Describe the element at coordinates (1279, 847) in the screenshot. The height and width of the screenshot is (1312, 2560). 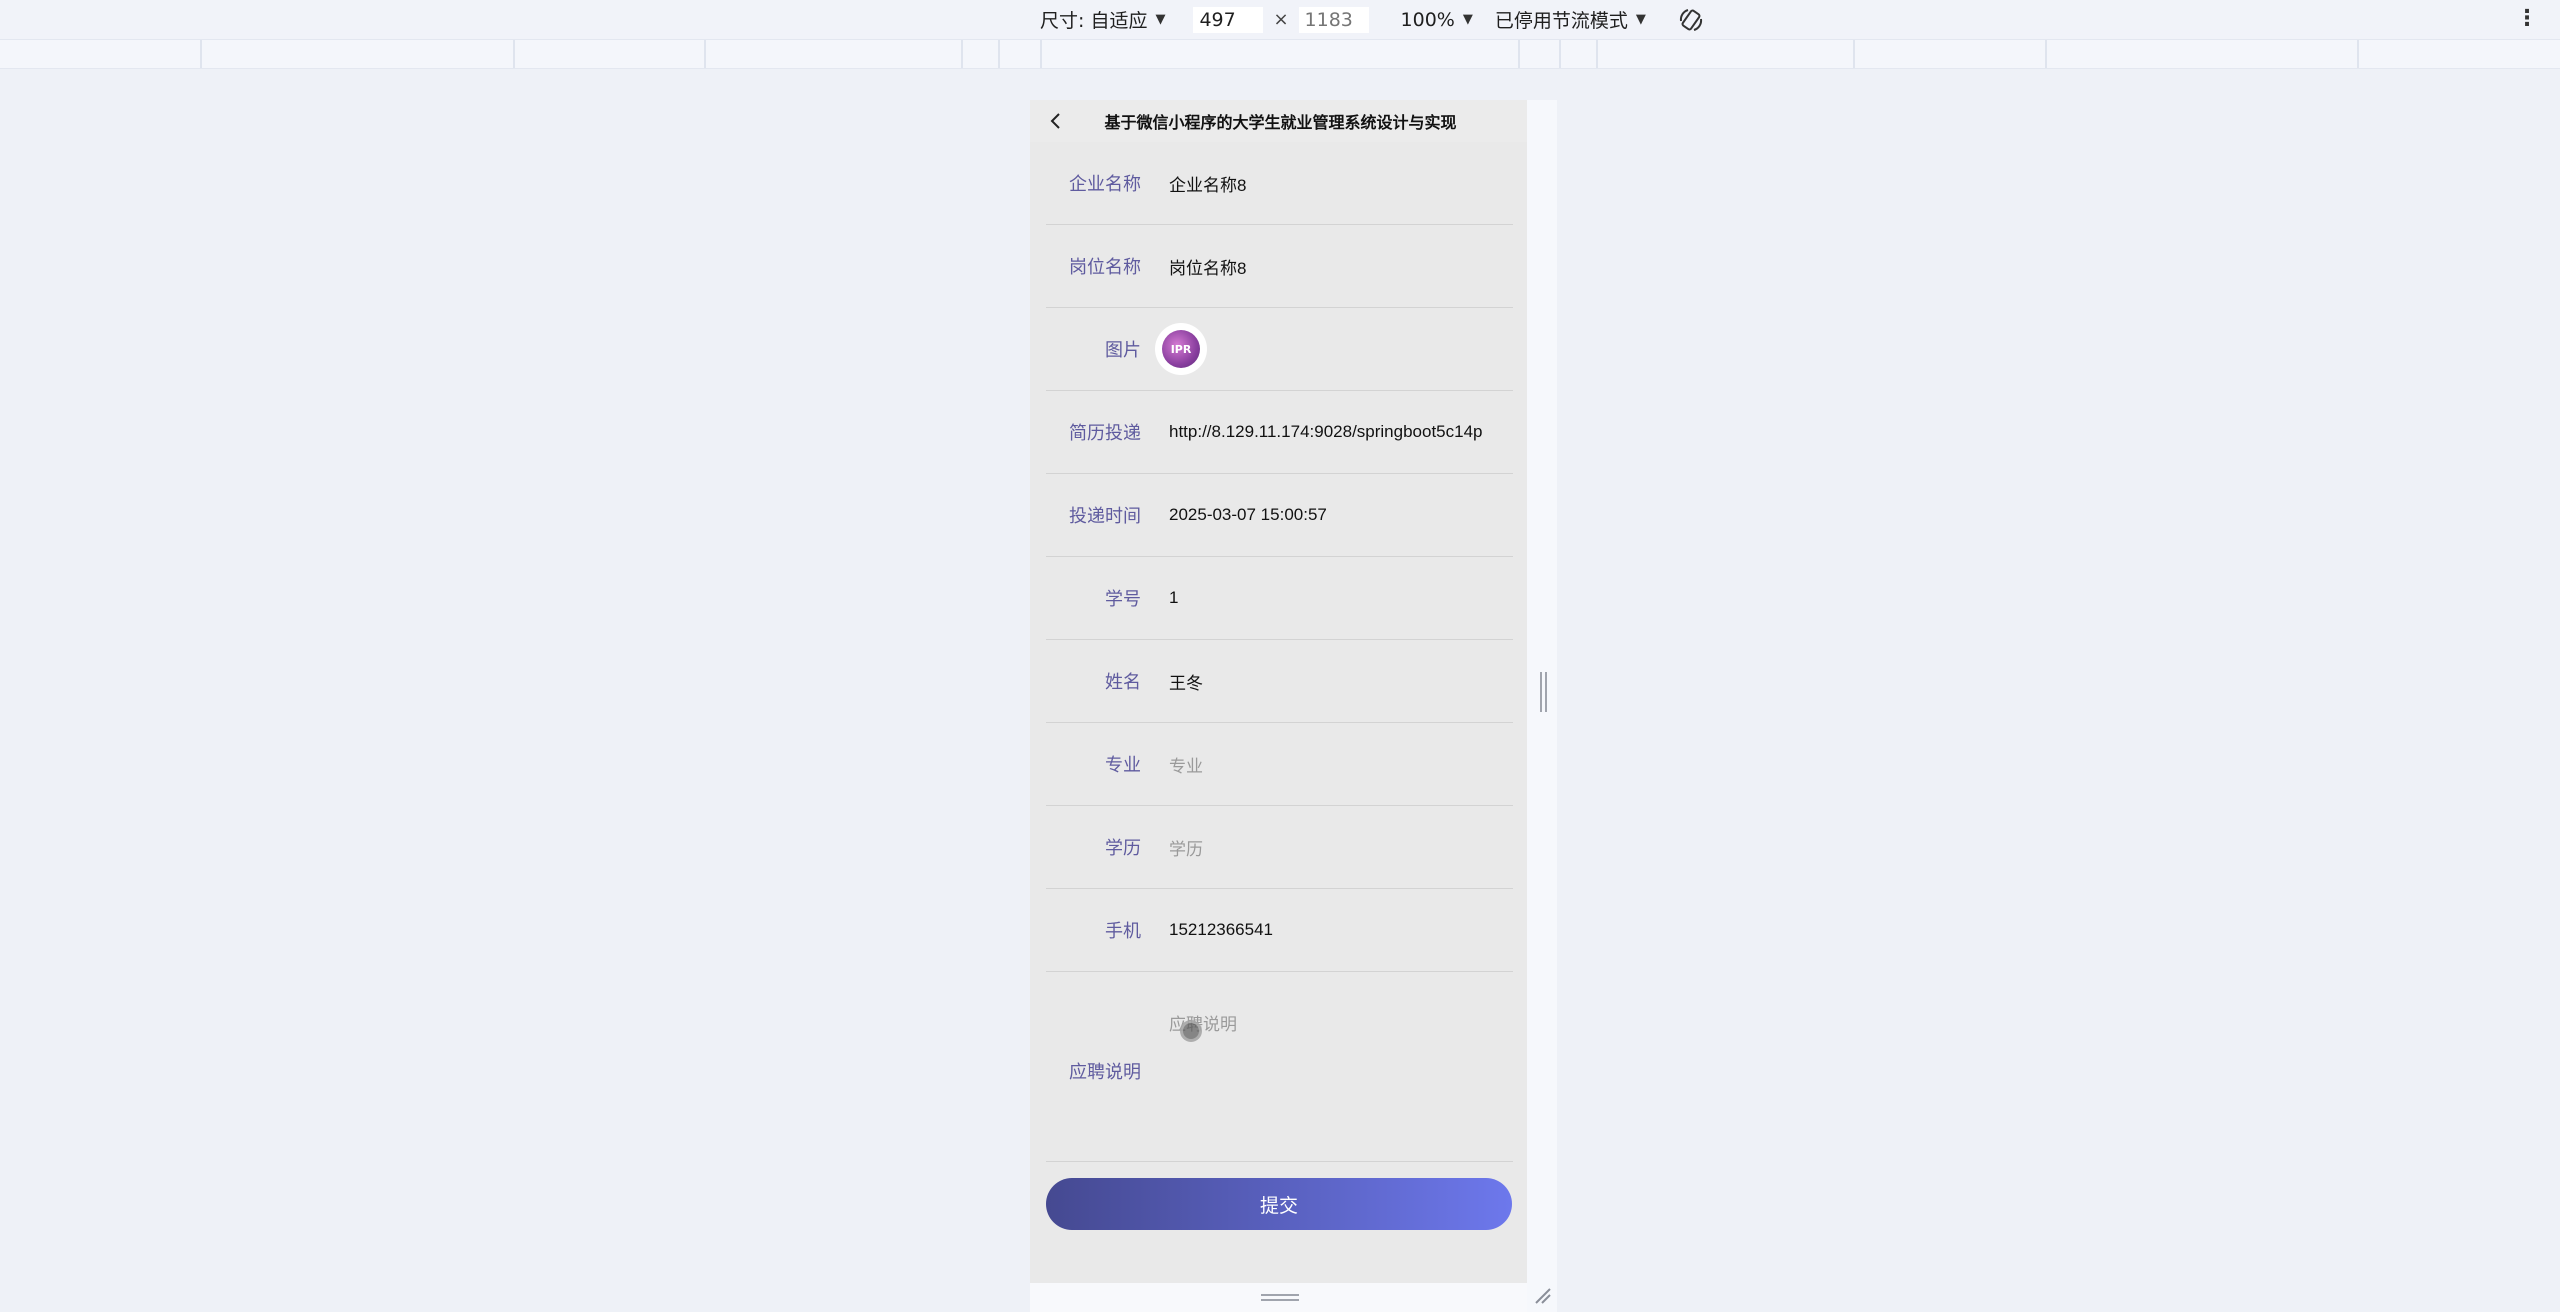
I see `form-row-education: 学历 学历` at that location.